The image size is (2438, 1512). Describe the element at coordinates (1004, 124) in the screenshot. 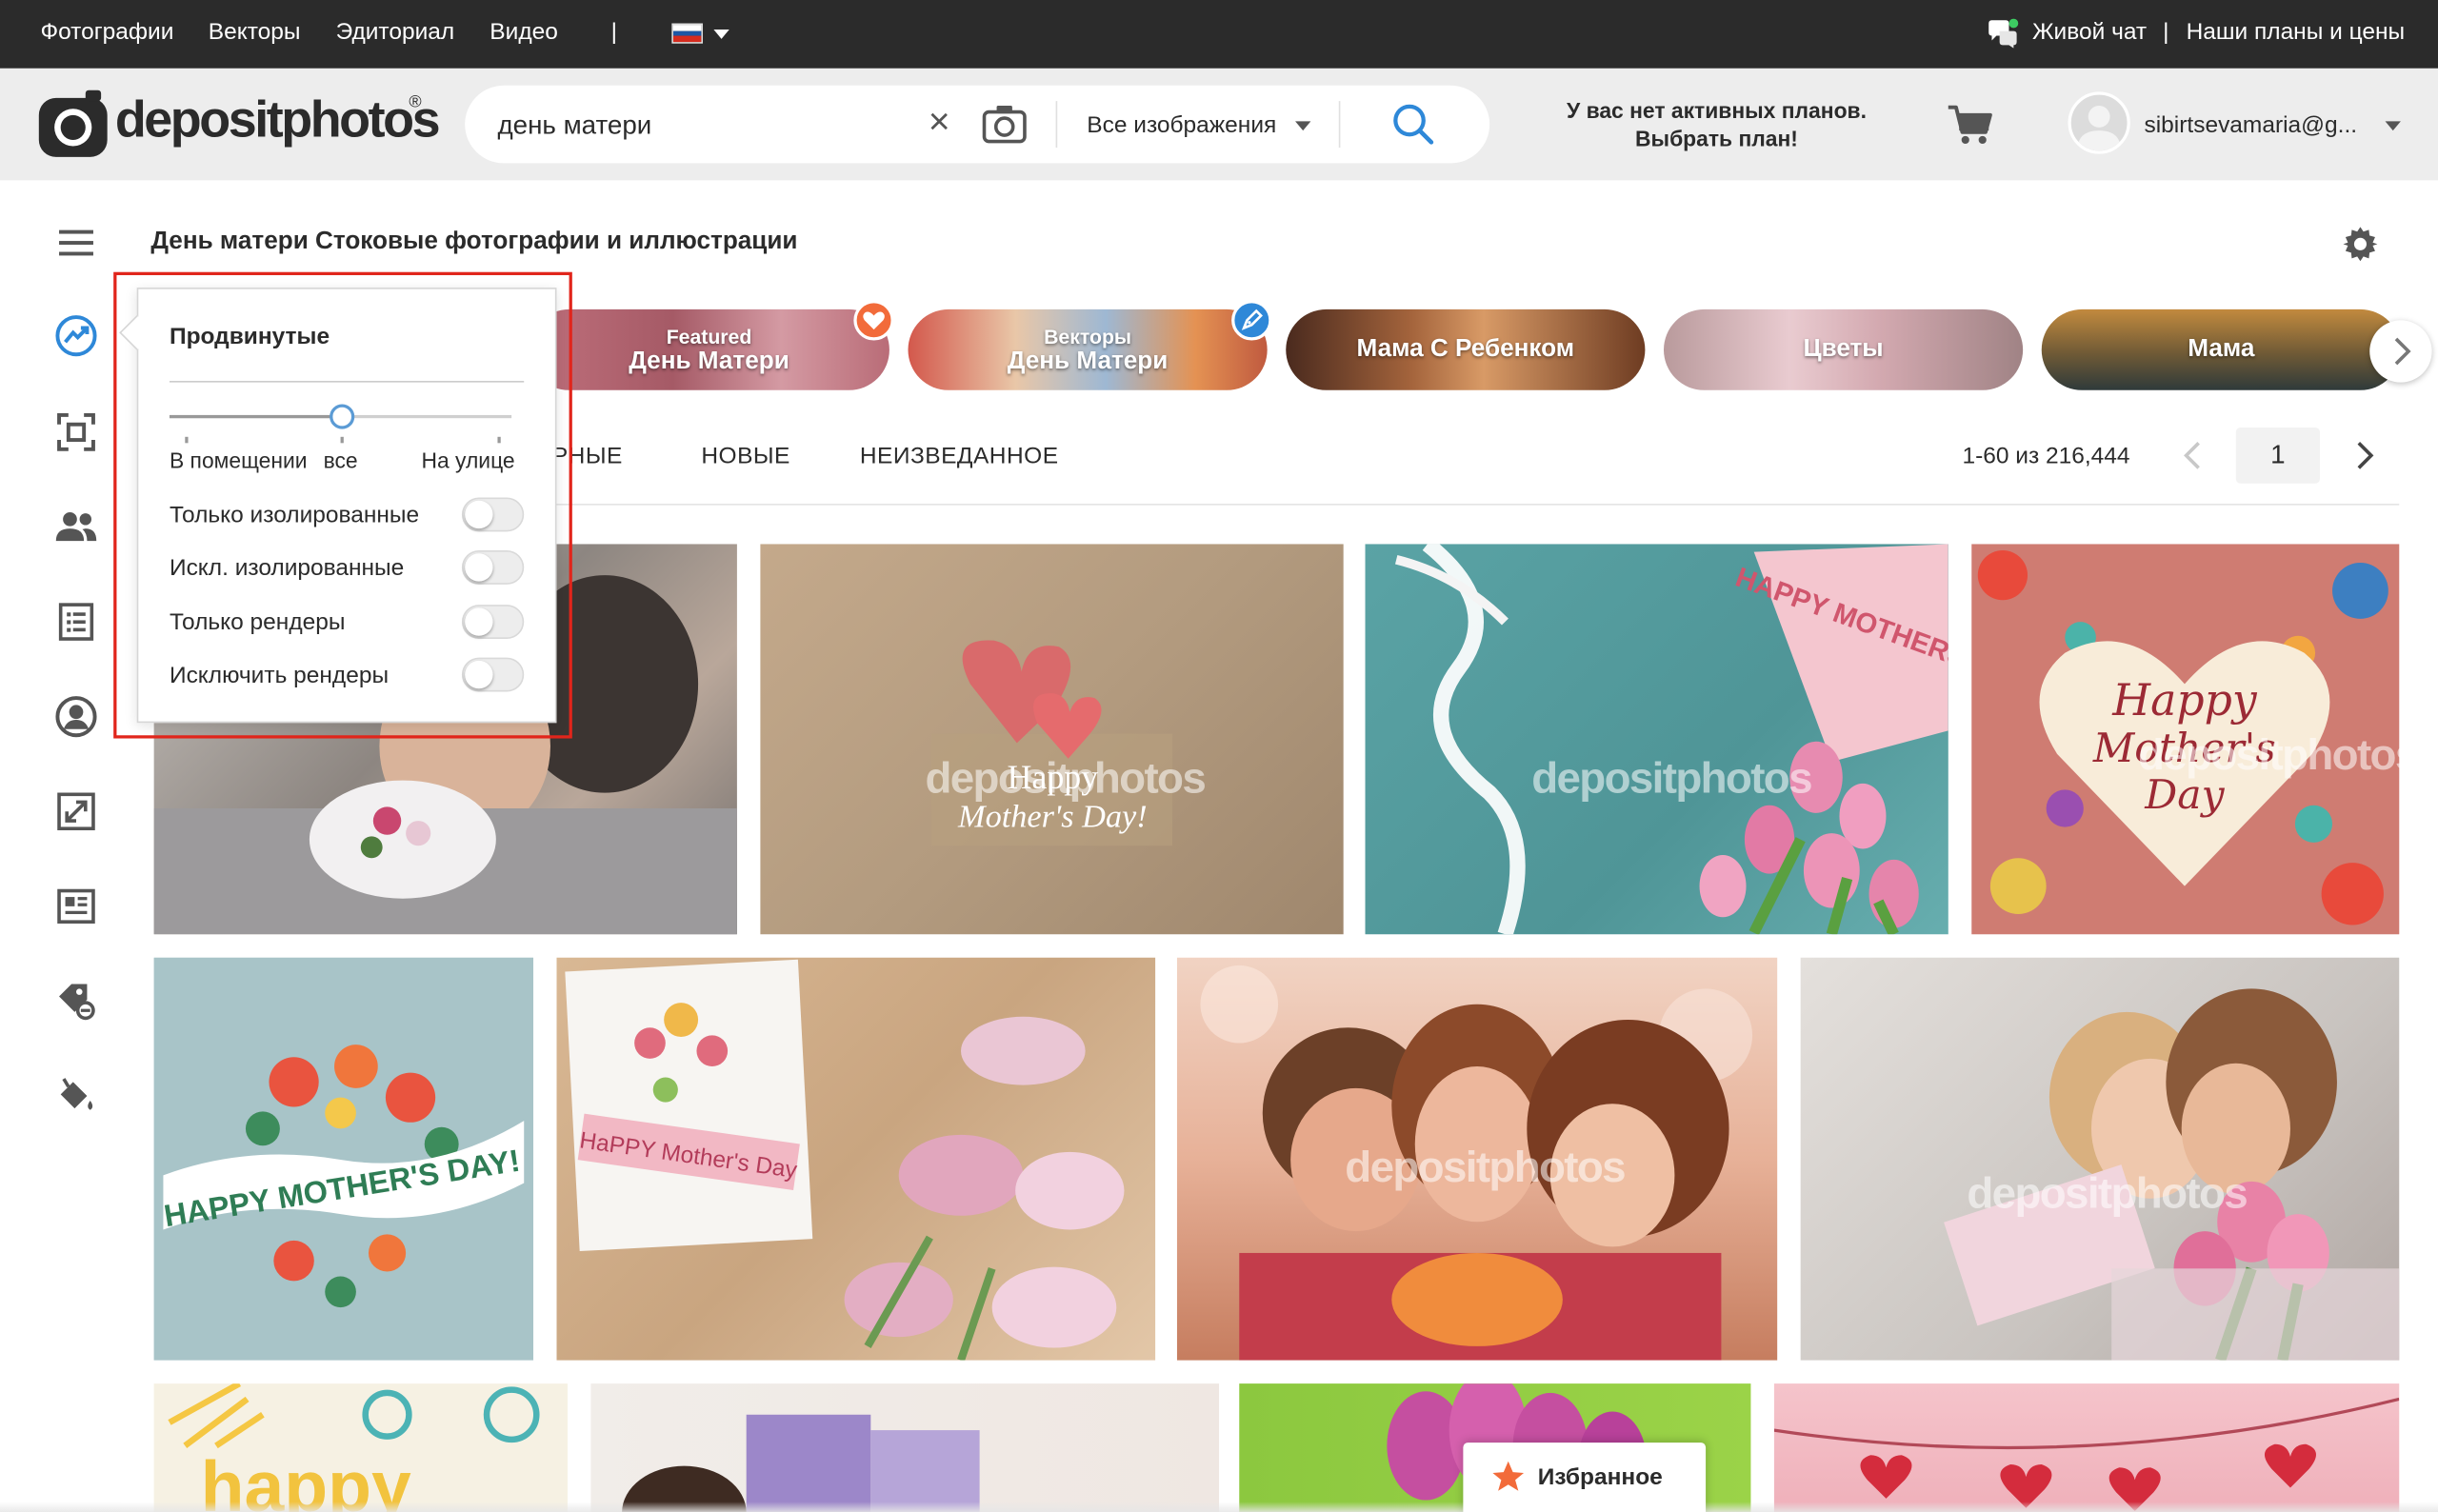

I see `camera-search-icon` at that location.